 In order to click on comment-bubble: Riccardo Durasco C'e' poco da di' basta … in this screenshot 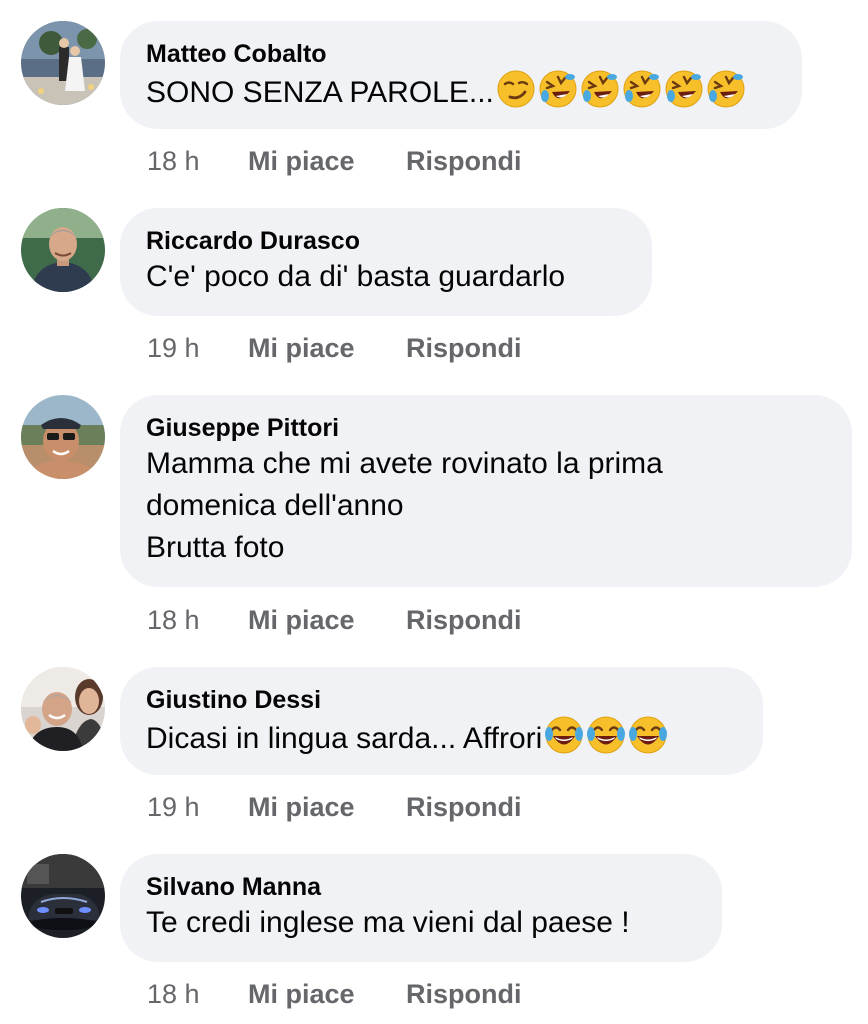, I will do `click(386, 262)`.